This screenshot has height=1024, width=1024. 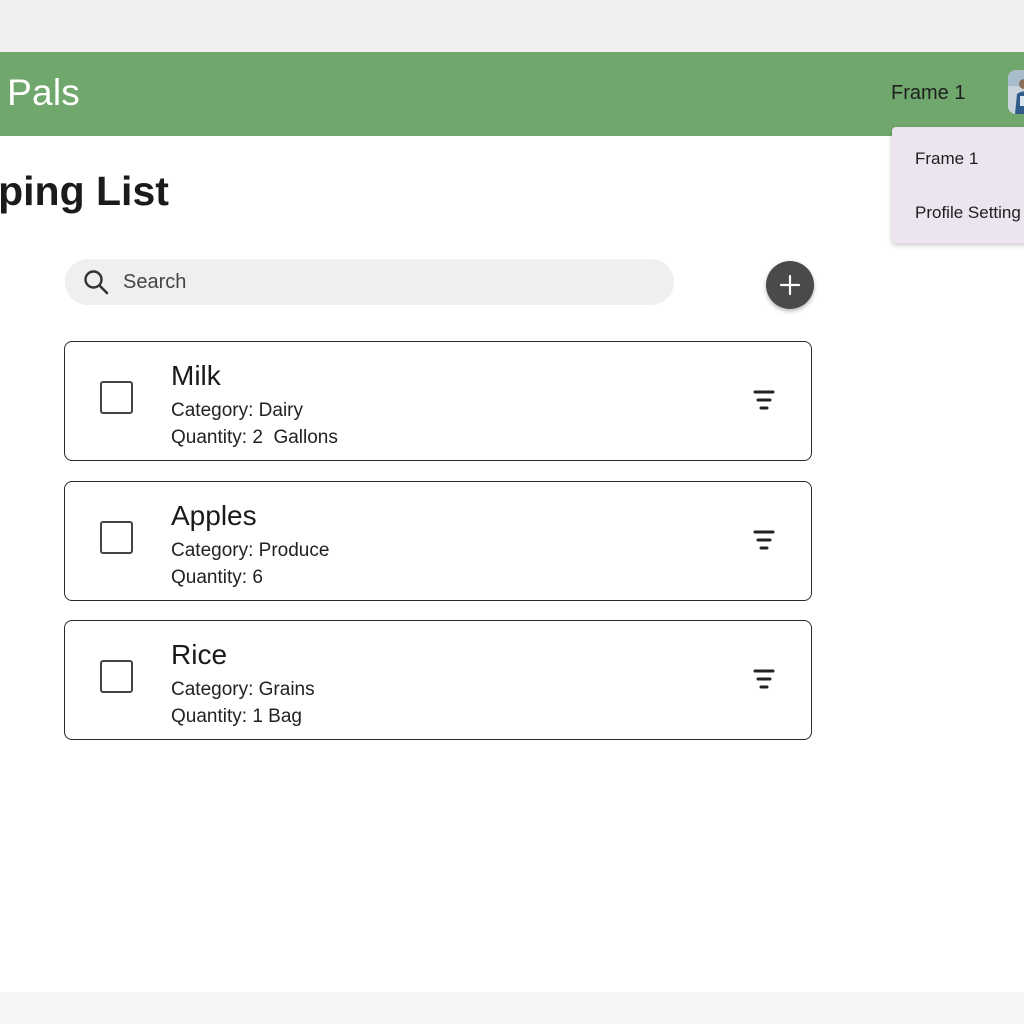 What do you see at coordinates (383, 282) in the screenshot?
I see `search-input` at bounding box center [383, 282].